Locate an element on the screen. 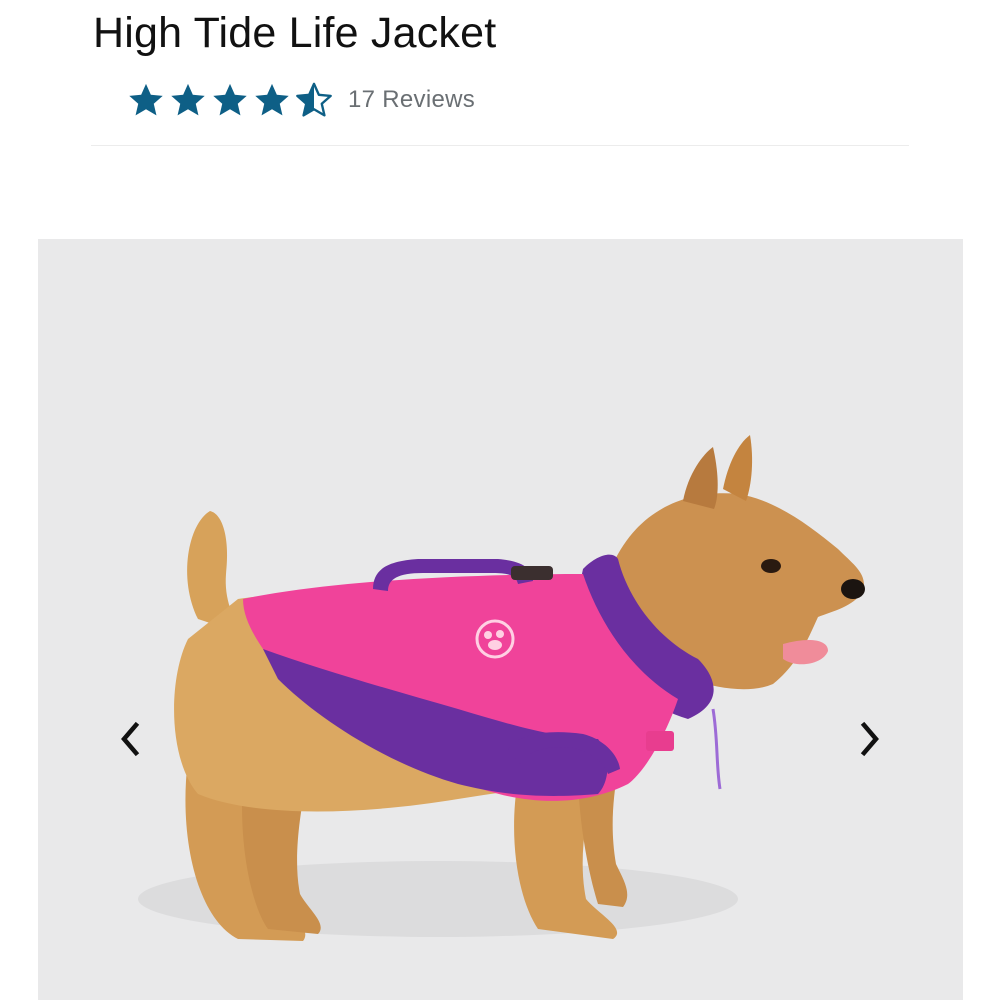 The image size is (999, 1000). previous-image-button is located at coordinates (130, 739).